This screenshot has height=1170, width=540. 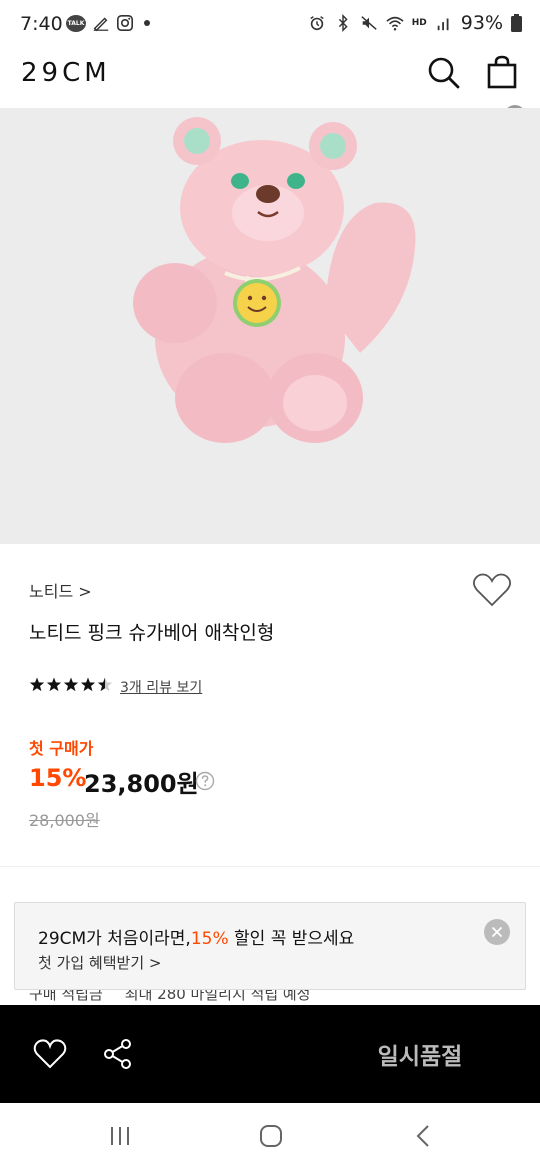 I want to click on pink-bear-image, so click(x=274, y=280).